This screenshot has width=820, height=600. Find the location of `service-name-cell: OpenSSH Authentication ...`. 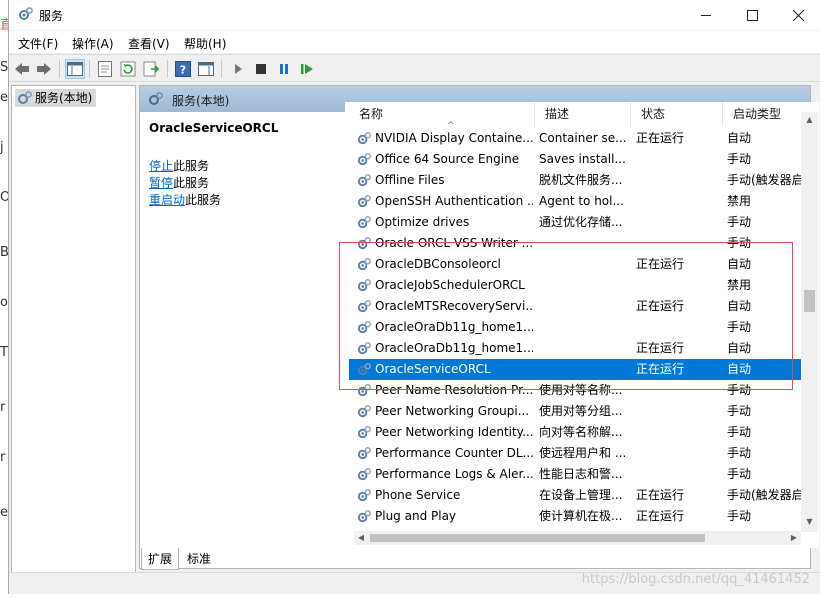

service-name-cell: OpenSSH Authentication ... is located at coordinates (454, 201).